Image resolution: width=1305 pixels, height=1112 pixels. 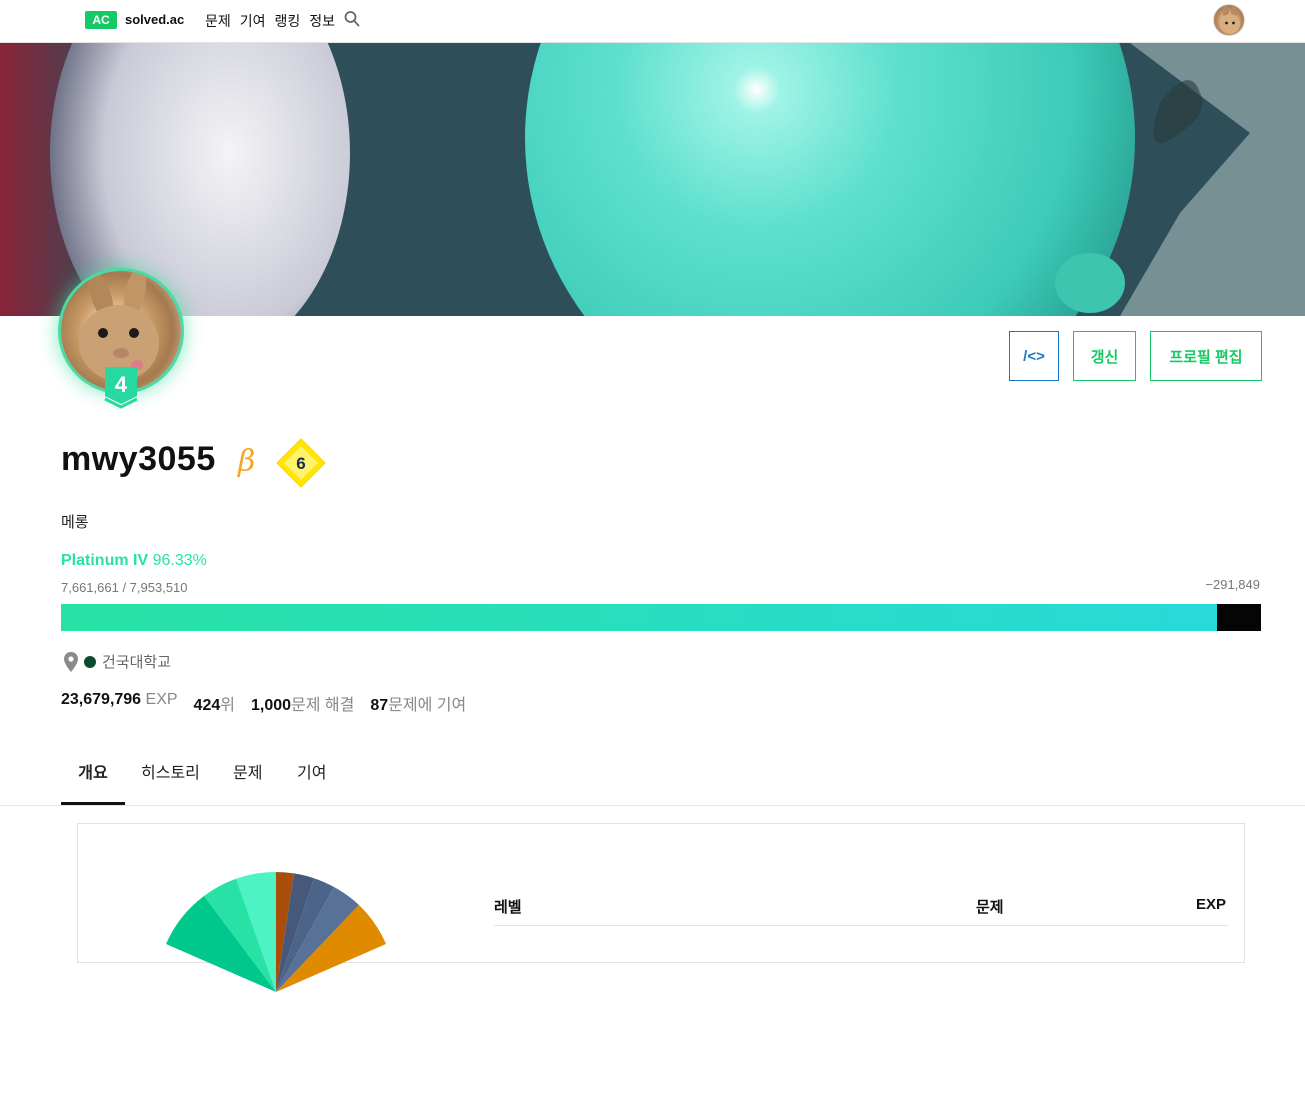 I want to click on school-row: 건국대학교, so click(x=117, y=661).